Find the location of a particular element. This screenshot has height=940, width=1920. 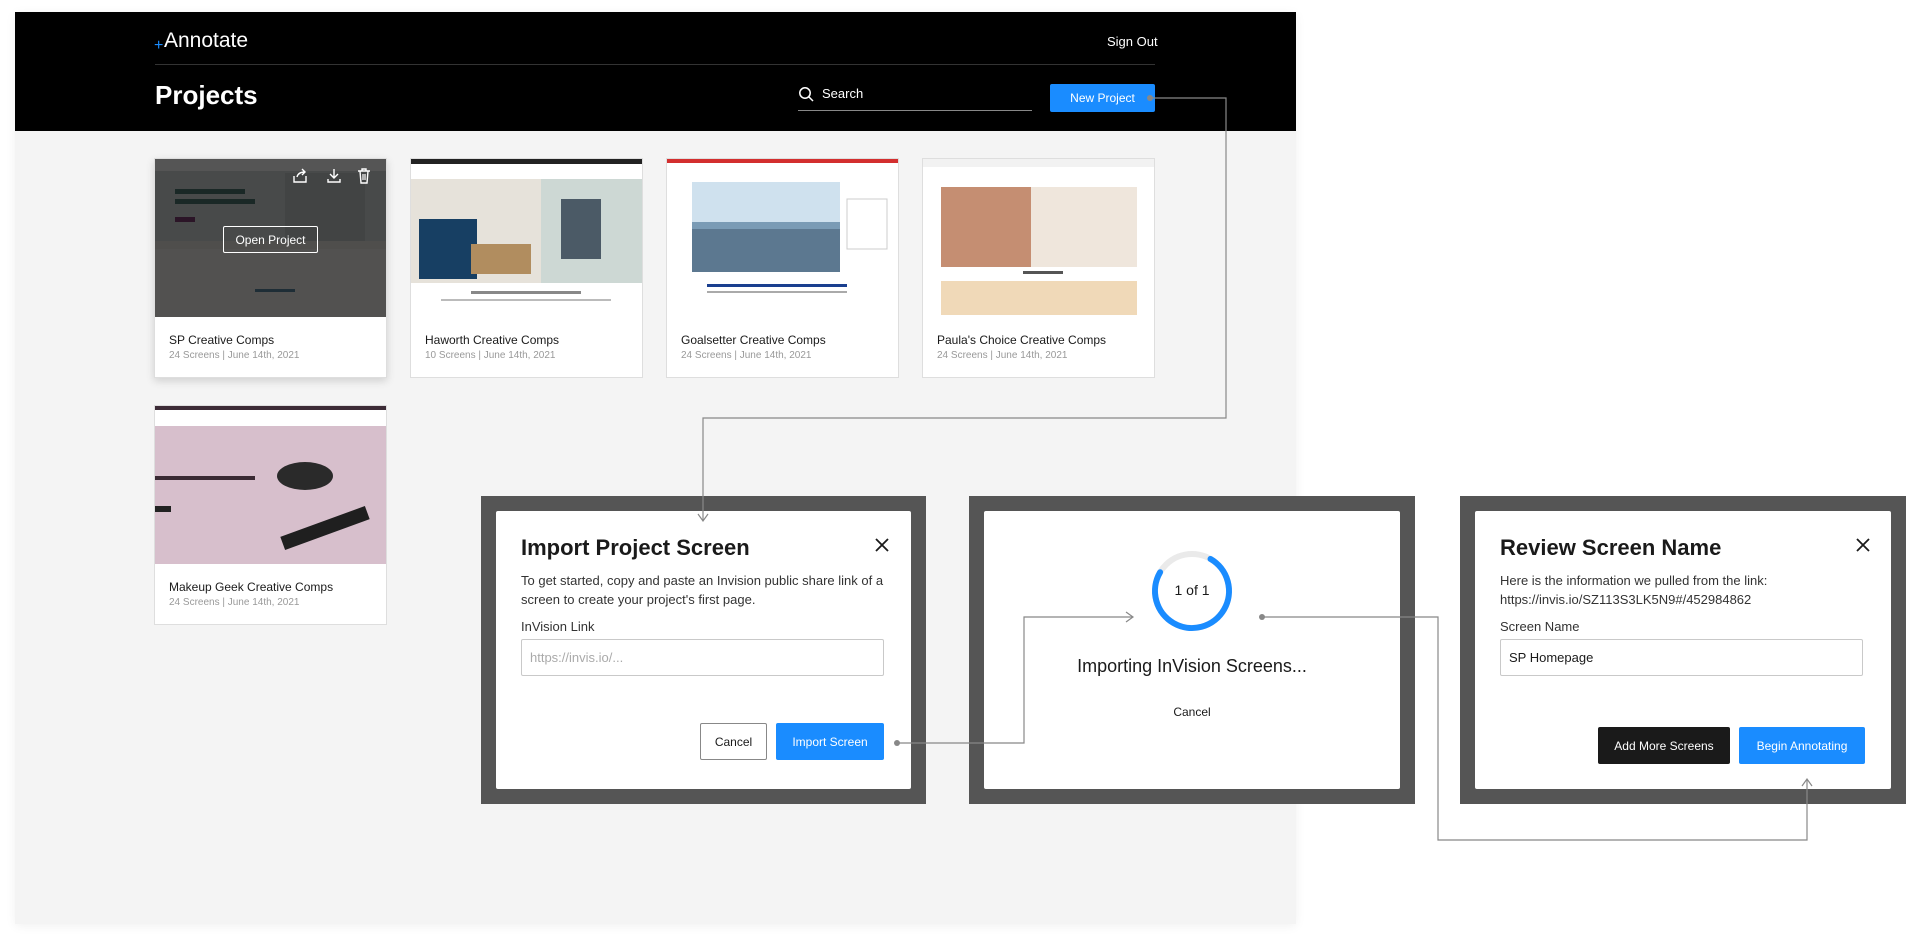

modal-title: Import Project Screen is located at coordinates (635, 547).